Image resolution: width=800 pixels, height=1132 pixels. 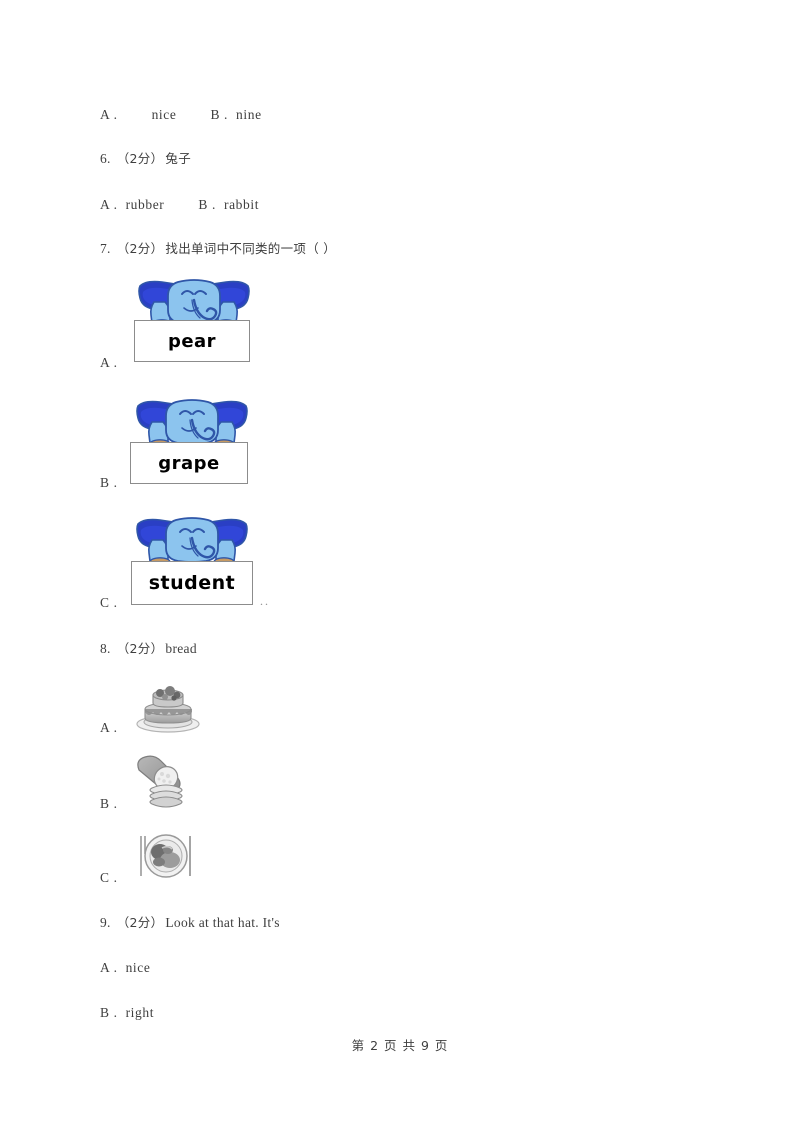 I want to click on question-6-options: A . rubber B . rabbit, so click(x=179, y=205).